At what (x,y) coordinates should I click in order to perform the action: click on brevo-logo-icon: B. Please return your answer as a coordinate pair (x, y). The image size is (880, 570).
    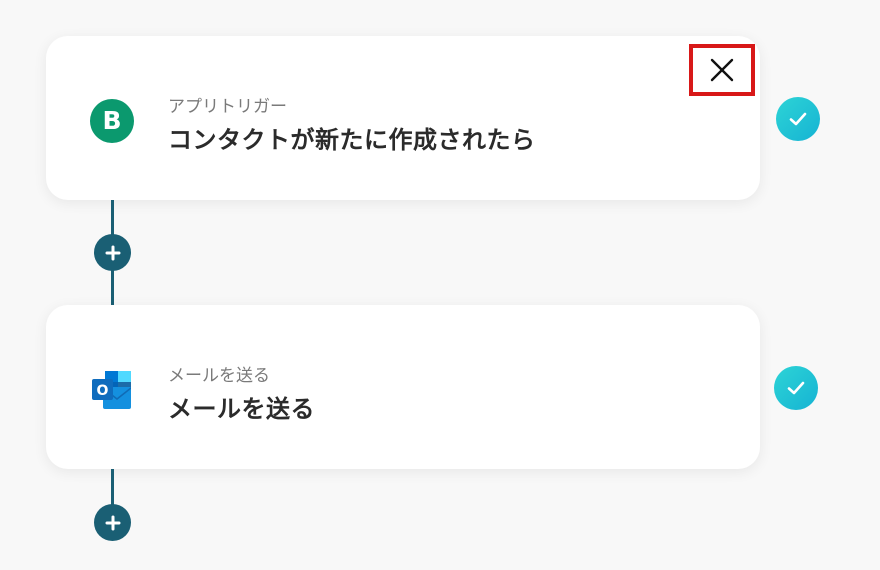
    Looking at the image, I should click on (112, 121).